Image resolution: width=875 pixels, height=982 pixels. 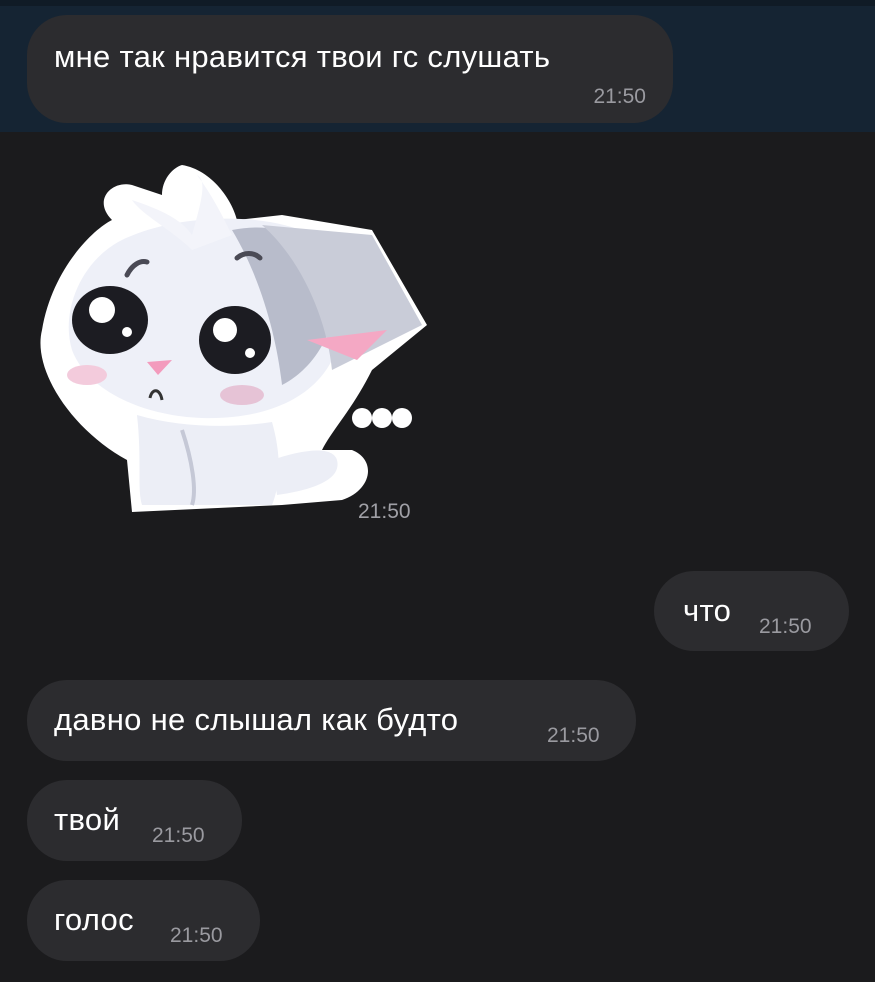 I want to click on incoming-message-bubble: мне так нравится твои гс слушать 21:50, so click(x=350, y=69).